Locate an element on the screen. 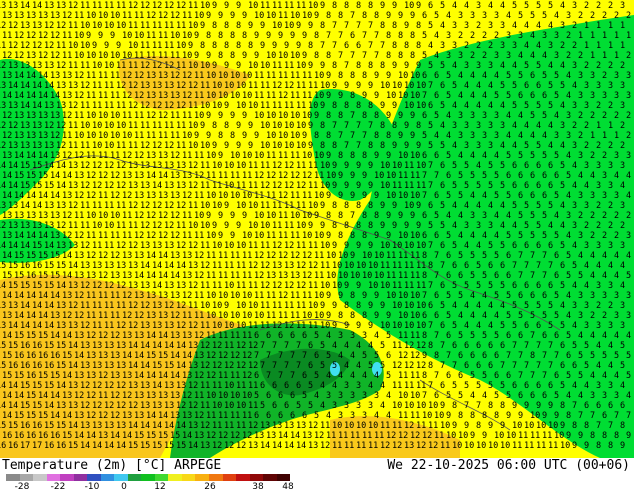  valid-time: We 22-10-2025 06:00 UTC (00+06) is located at coordinates (508, 465).